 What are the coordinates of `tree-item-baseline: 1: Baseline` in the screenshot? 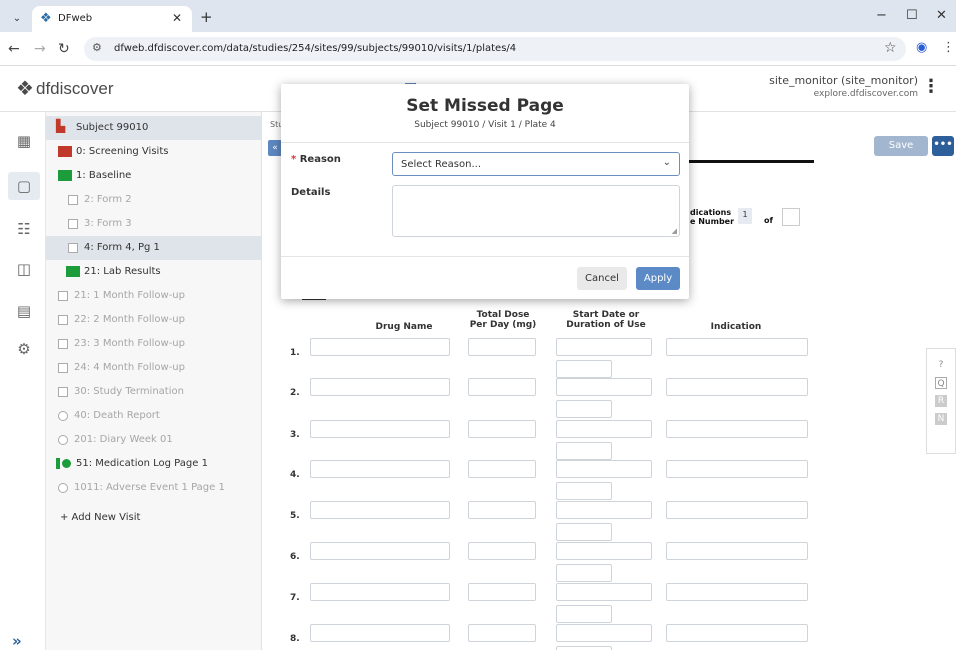 It's located at (154, 176).